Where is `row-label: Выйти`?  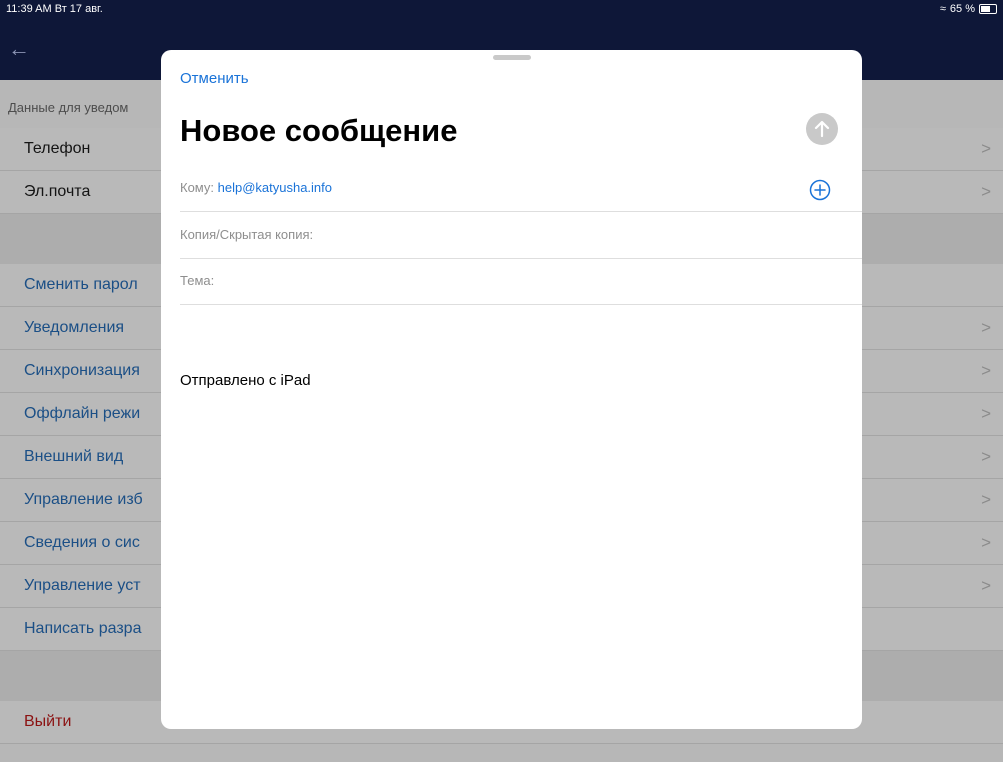
row-label: Выйти is located at coordinates (48, 721).